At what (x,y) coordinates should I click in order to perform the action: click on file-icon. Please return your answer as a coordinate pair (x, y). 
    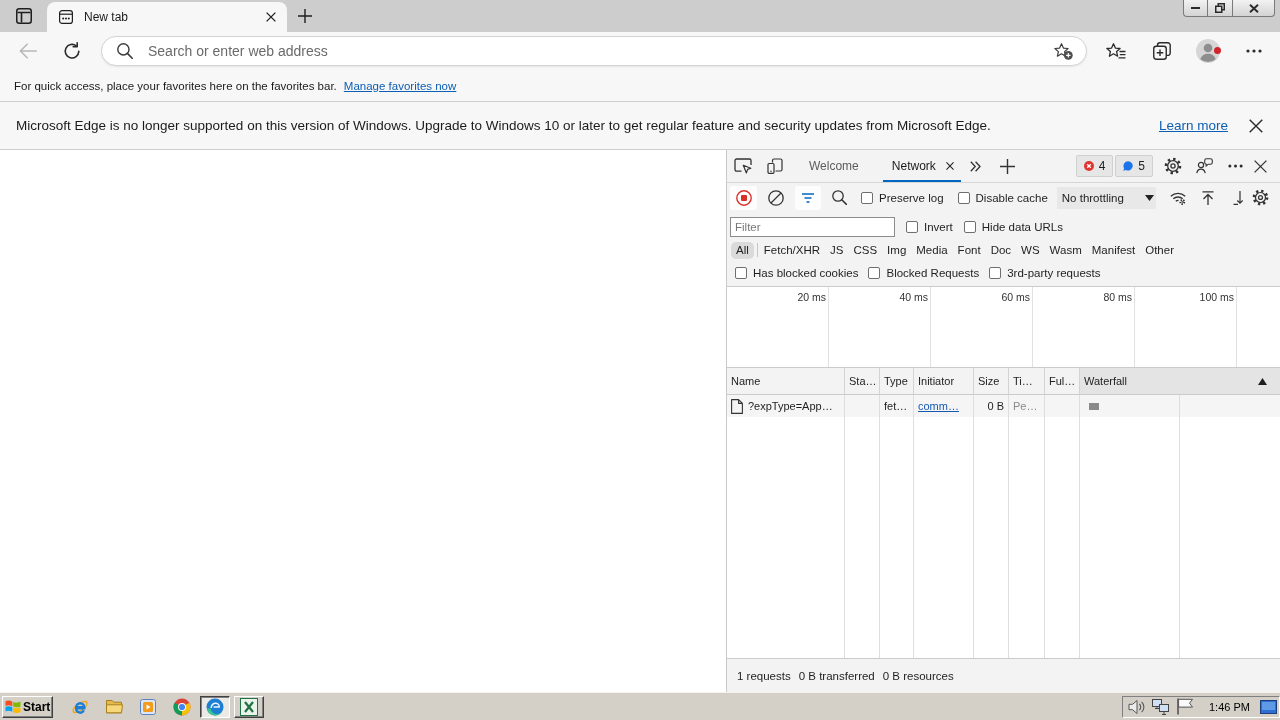
    Looking at the image, I should click on (737, 406).